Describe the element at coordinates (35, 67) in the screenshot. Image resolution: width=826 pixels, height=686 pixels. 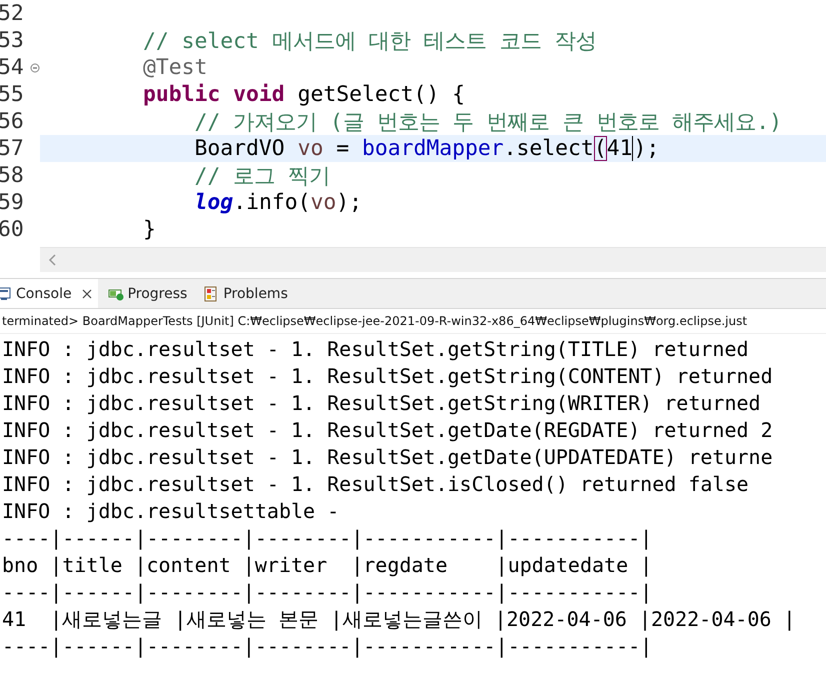
I see `collapse-icon` at that location.